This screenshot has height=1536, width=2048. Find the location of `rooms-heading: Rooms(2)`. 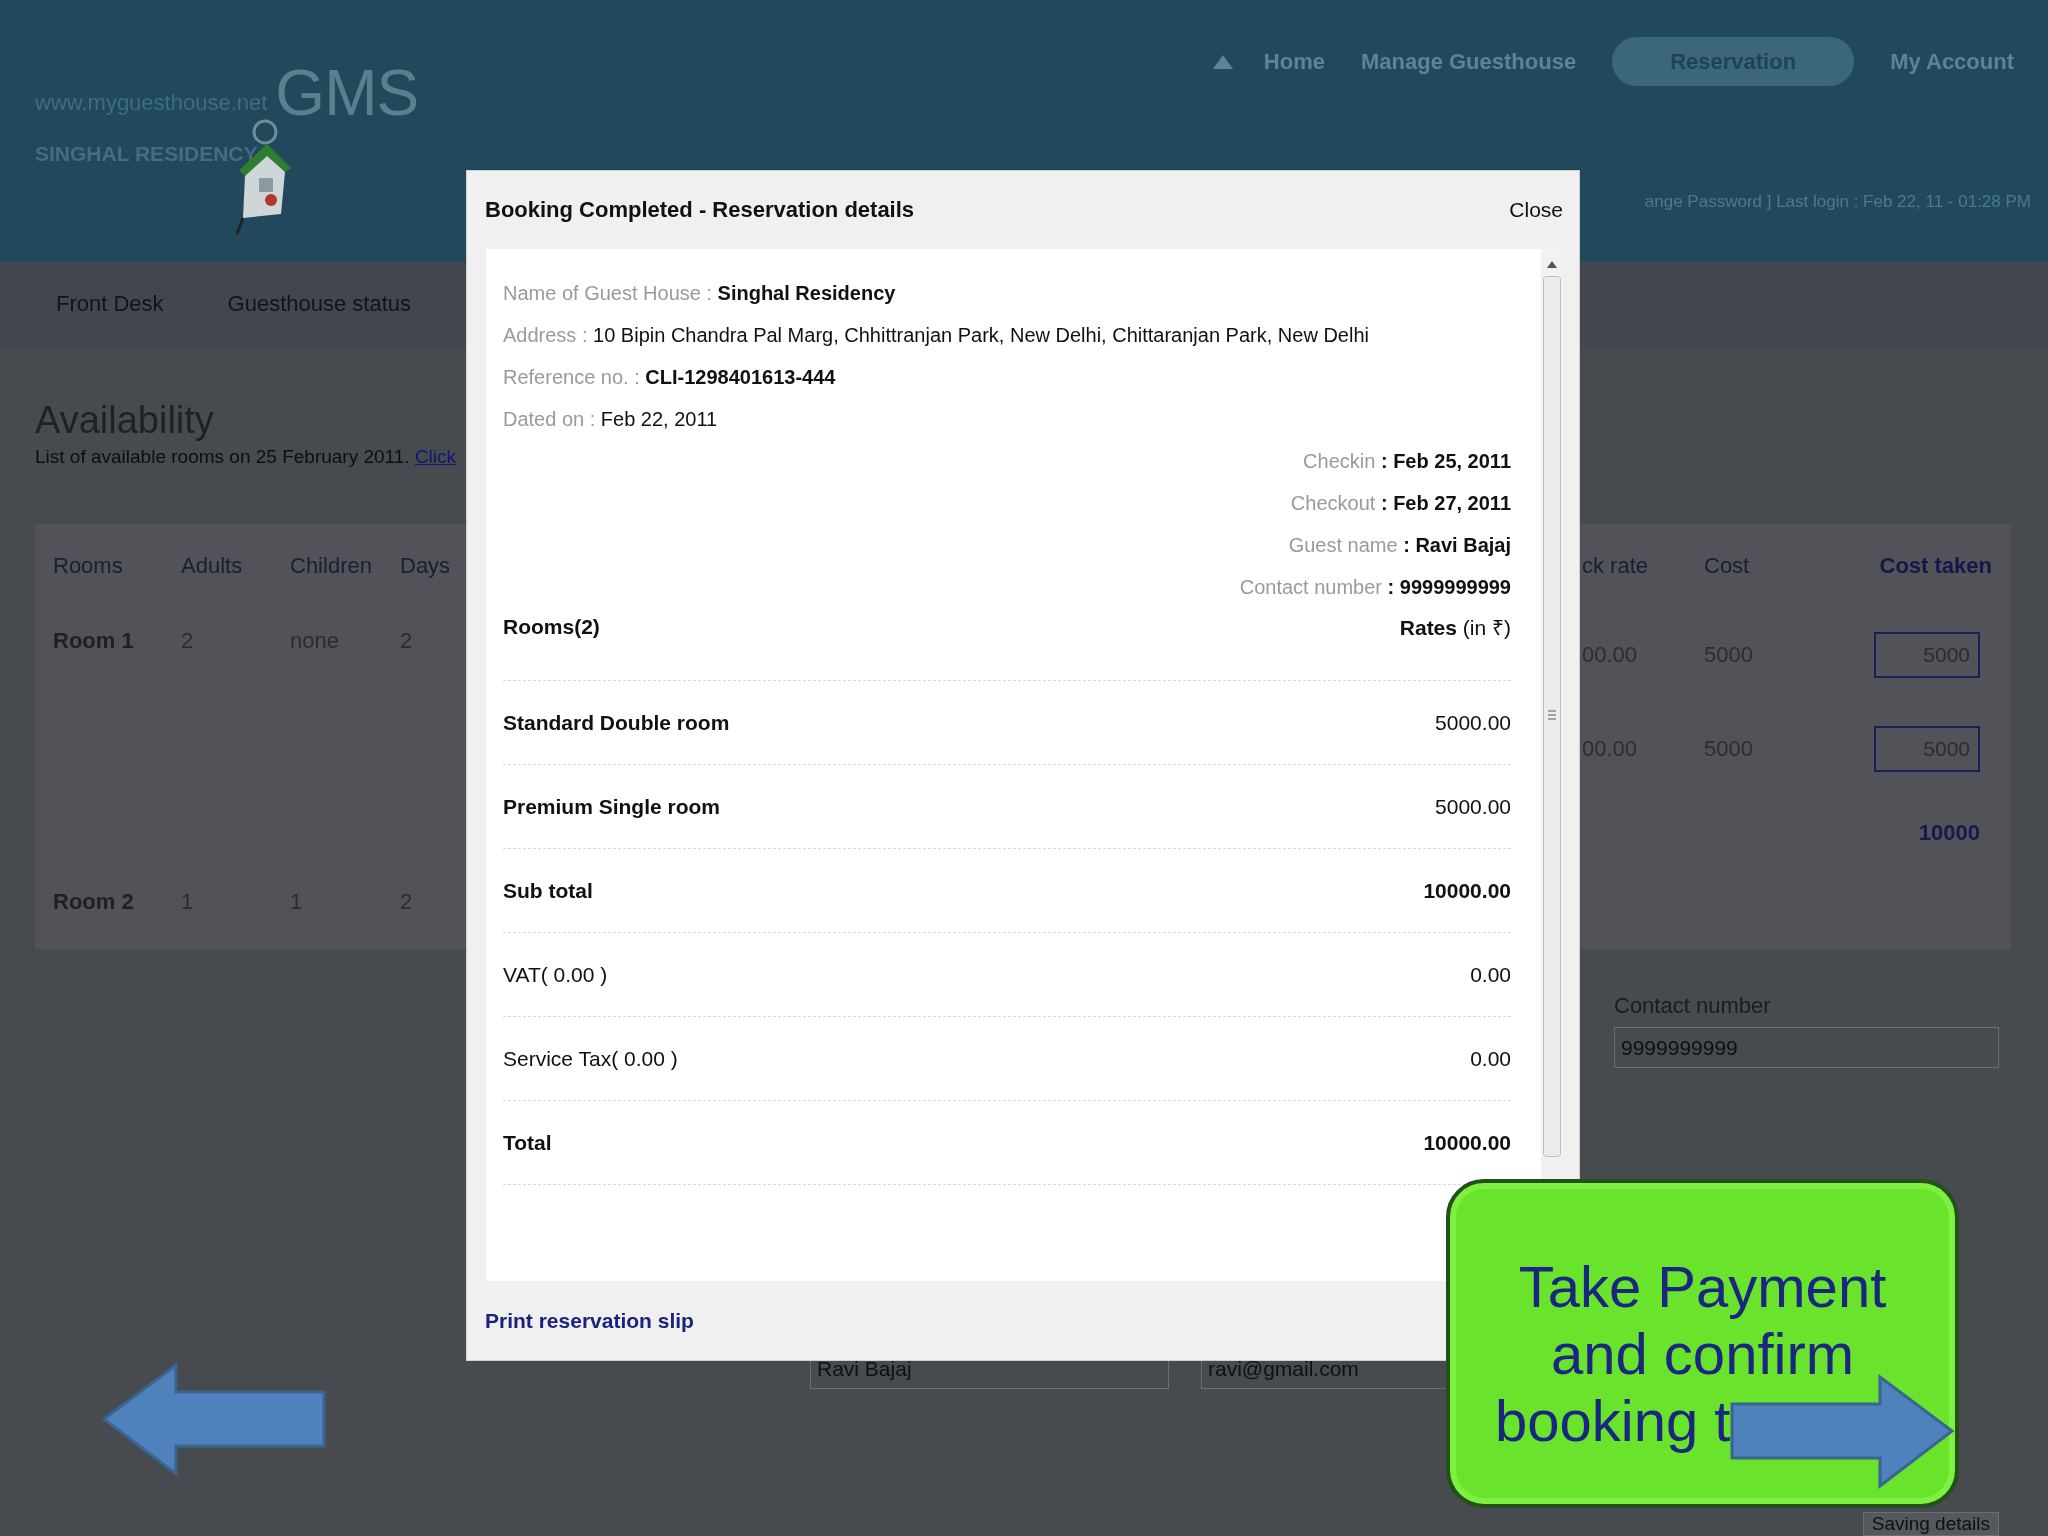

rooms-heading: Rooms(2) is located at coordinates (551, 627).